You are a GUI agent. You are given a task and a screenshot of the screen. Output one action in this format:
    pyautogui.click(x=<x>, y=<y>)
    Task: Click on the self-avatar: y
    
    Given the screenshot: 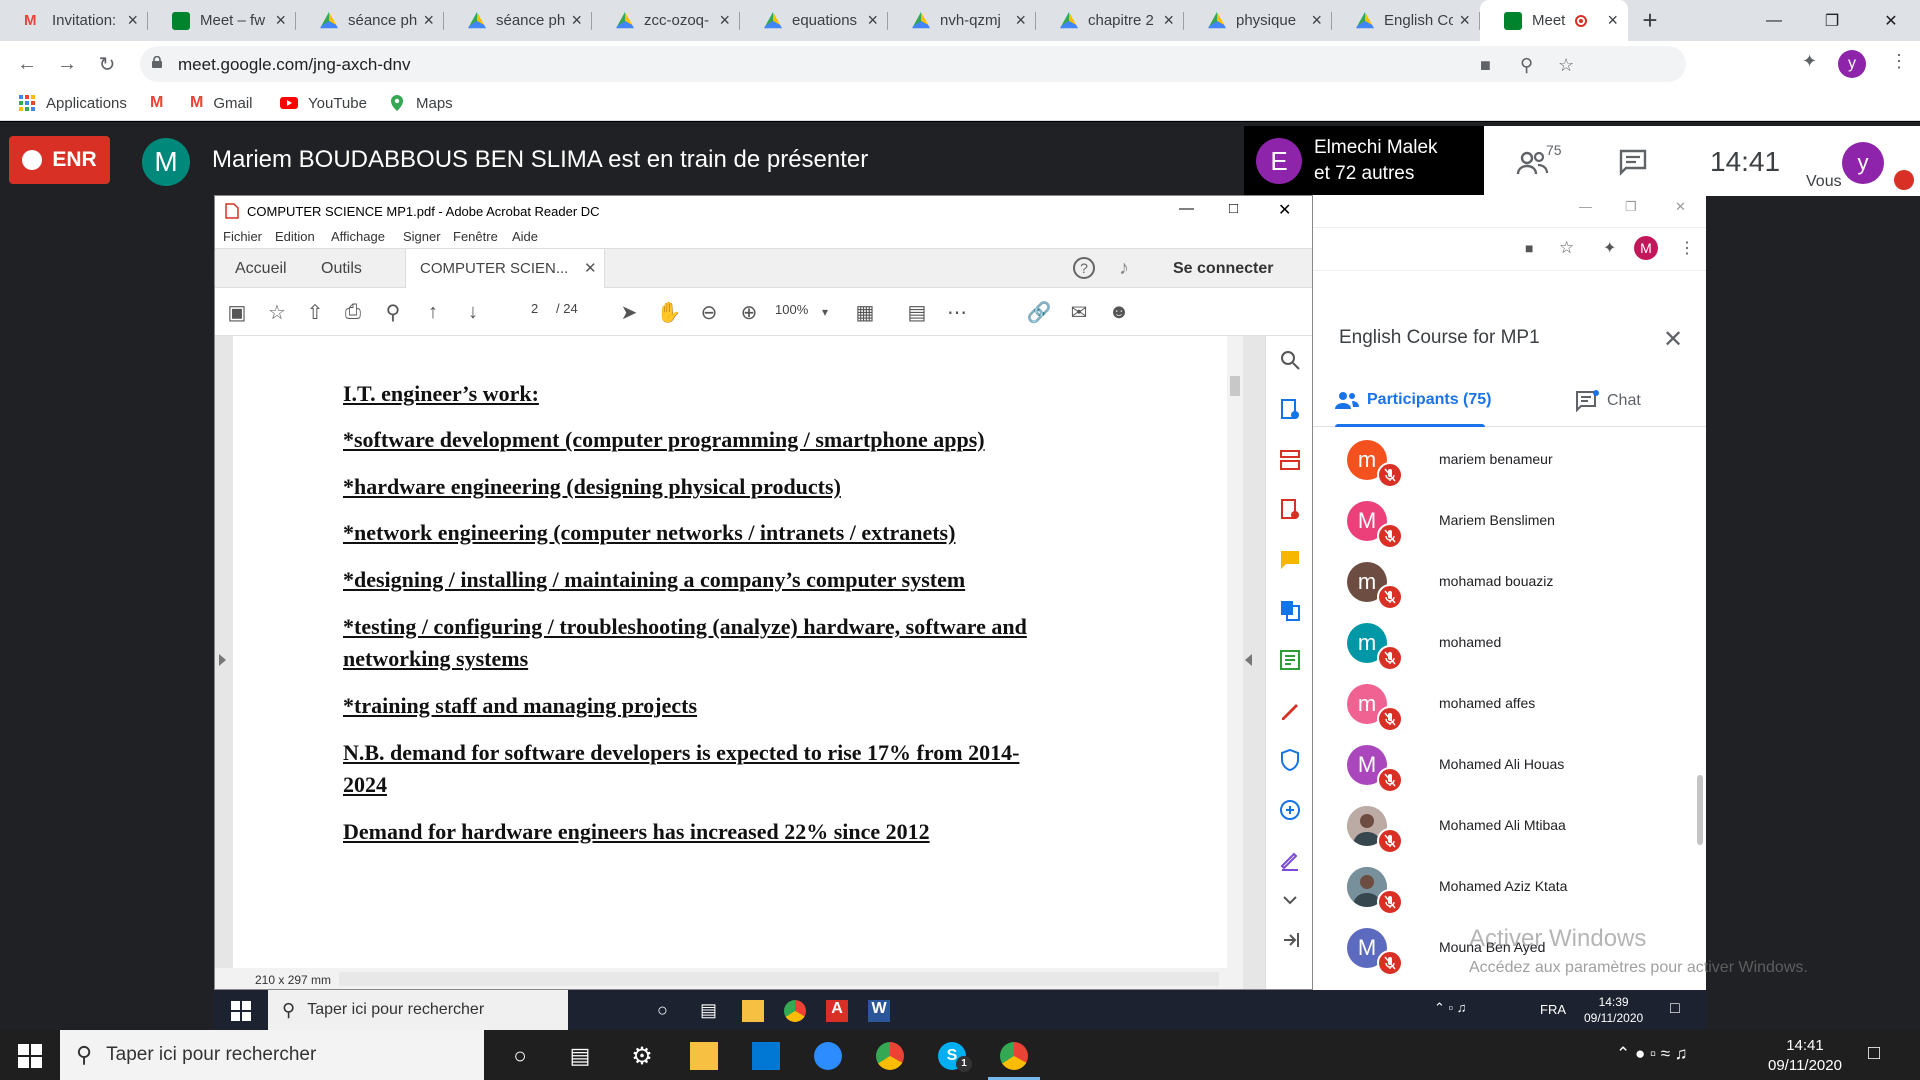 What is the action you would take?
    pyautogui.click(x=1863, y=163)
    